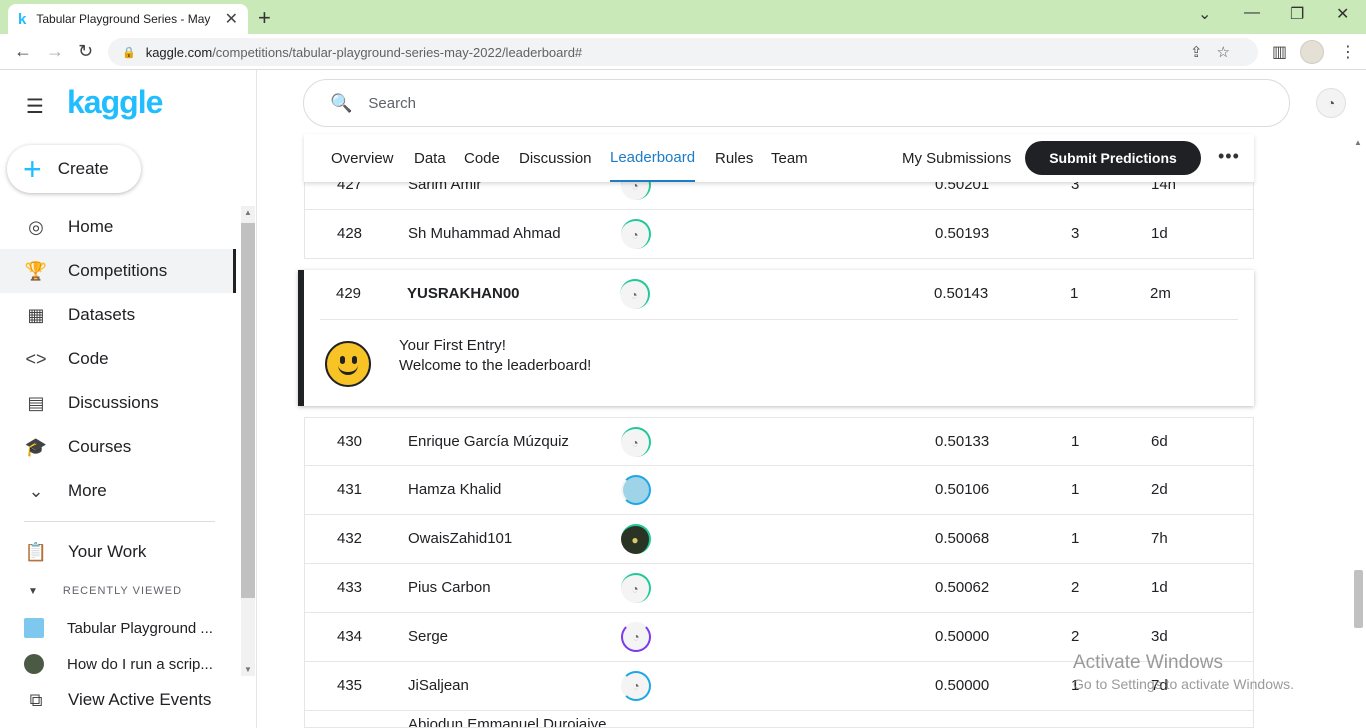 The image size is (1366, 728). Describe the element at coordinates (1312, 52) in the screenshot. I see `browser-profile-avatar` at that location.